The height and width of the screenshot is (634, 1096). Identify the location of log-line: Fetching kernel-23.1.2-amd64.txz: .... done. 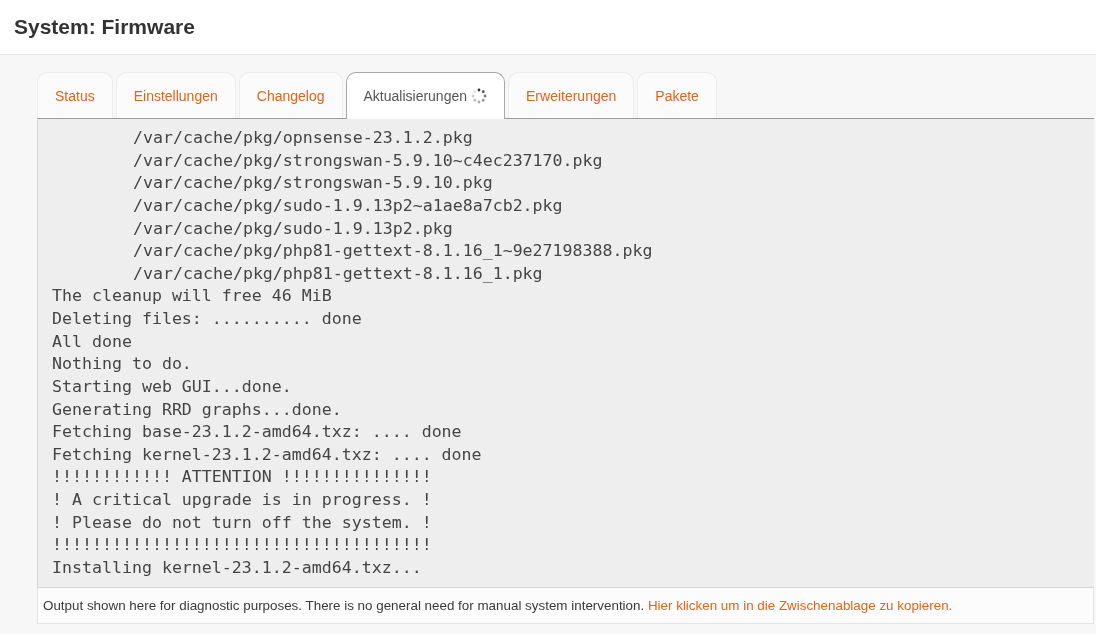
(267, 454).